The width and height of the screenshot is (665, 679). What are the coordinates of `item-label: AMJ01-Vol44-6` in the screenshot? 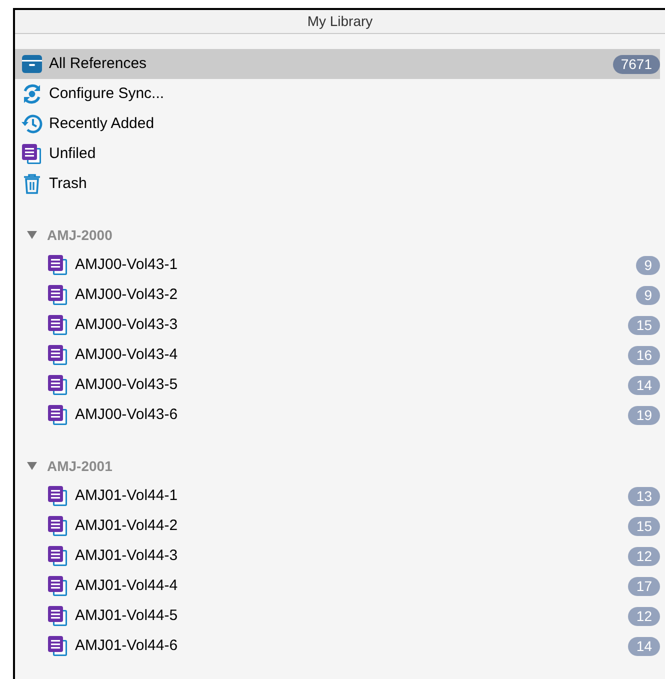 It's located at (126, 646).